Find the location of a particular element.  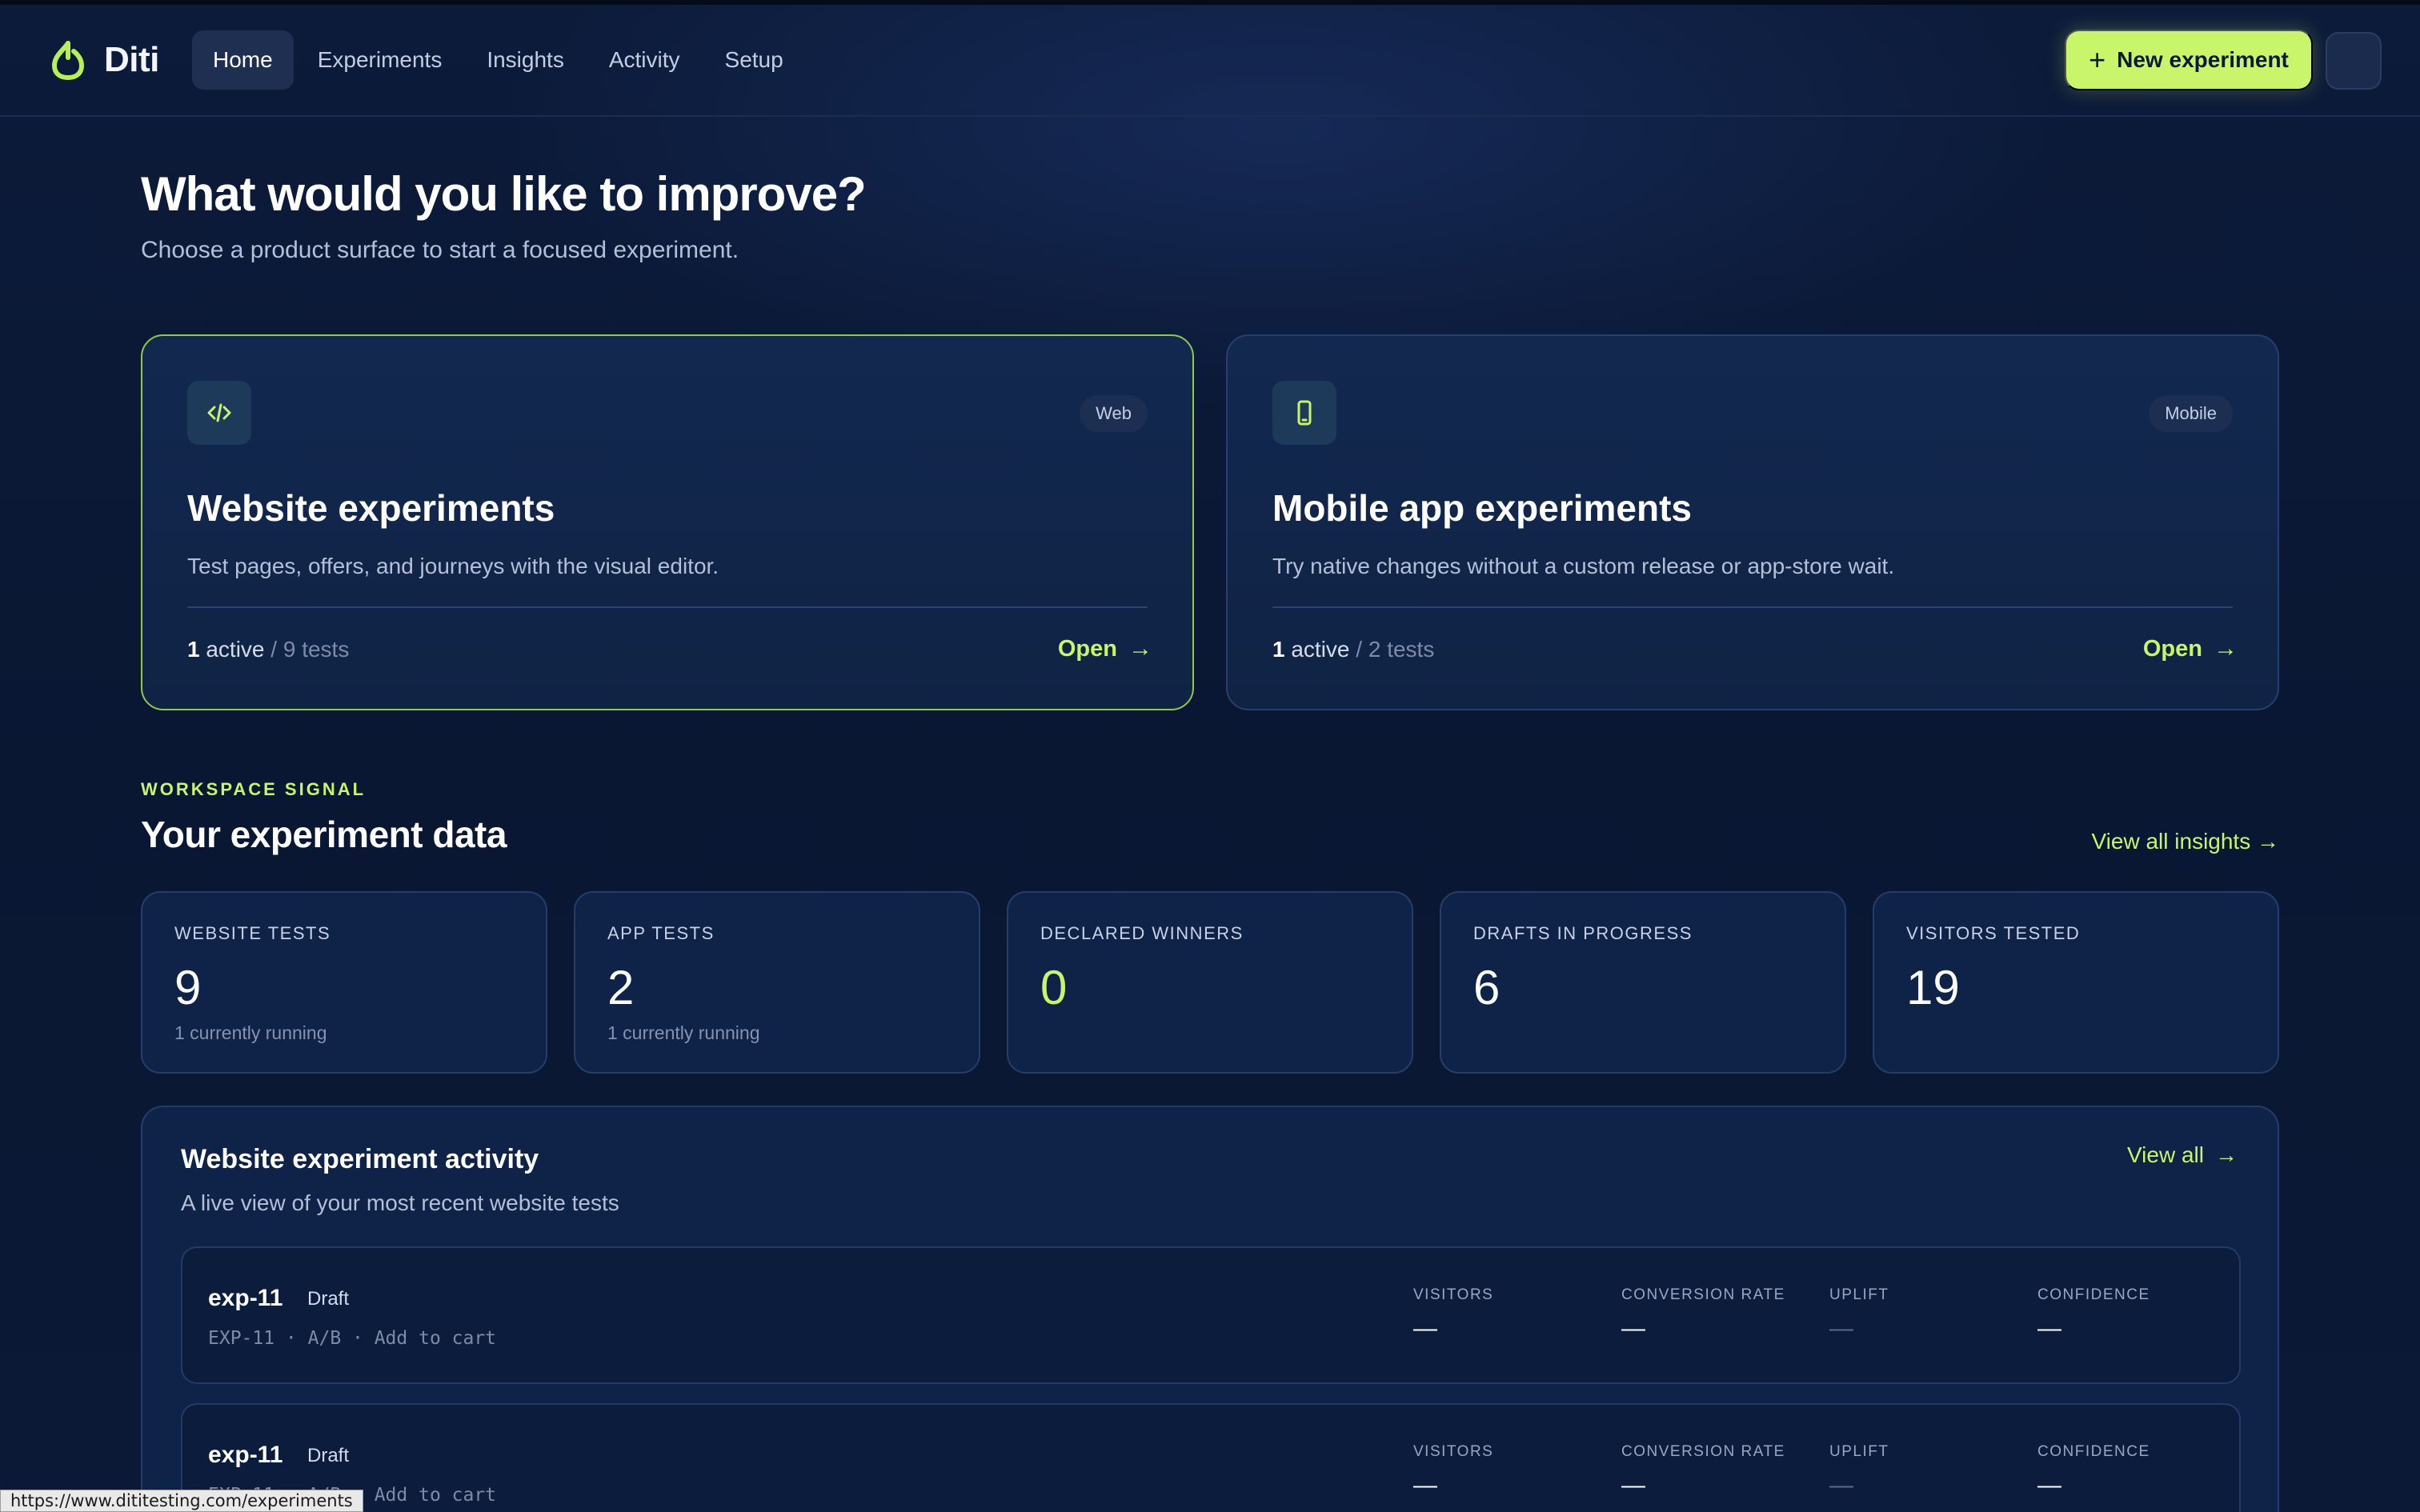

view-all-label: View all is located at coordinates (2165, 1154).